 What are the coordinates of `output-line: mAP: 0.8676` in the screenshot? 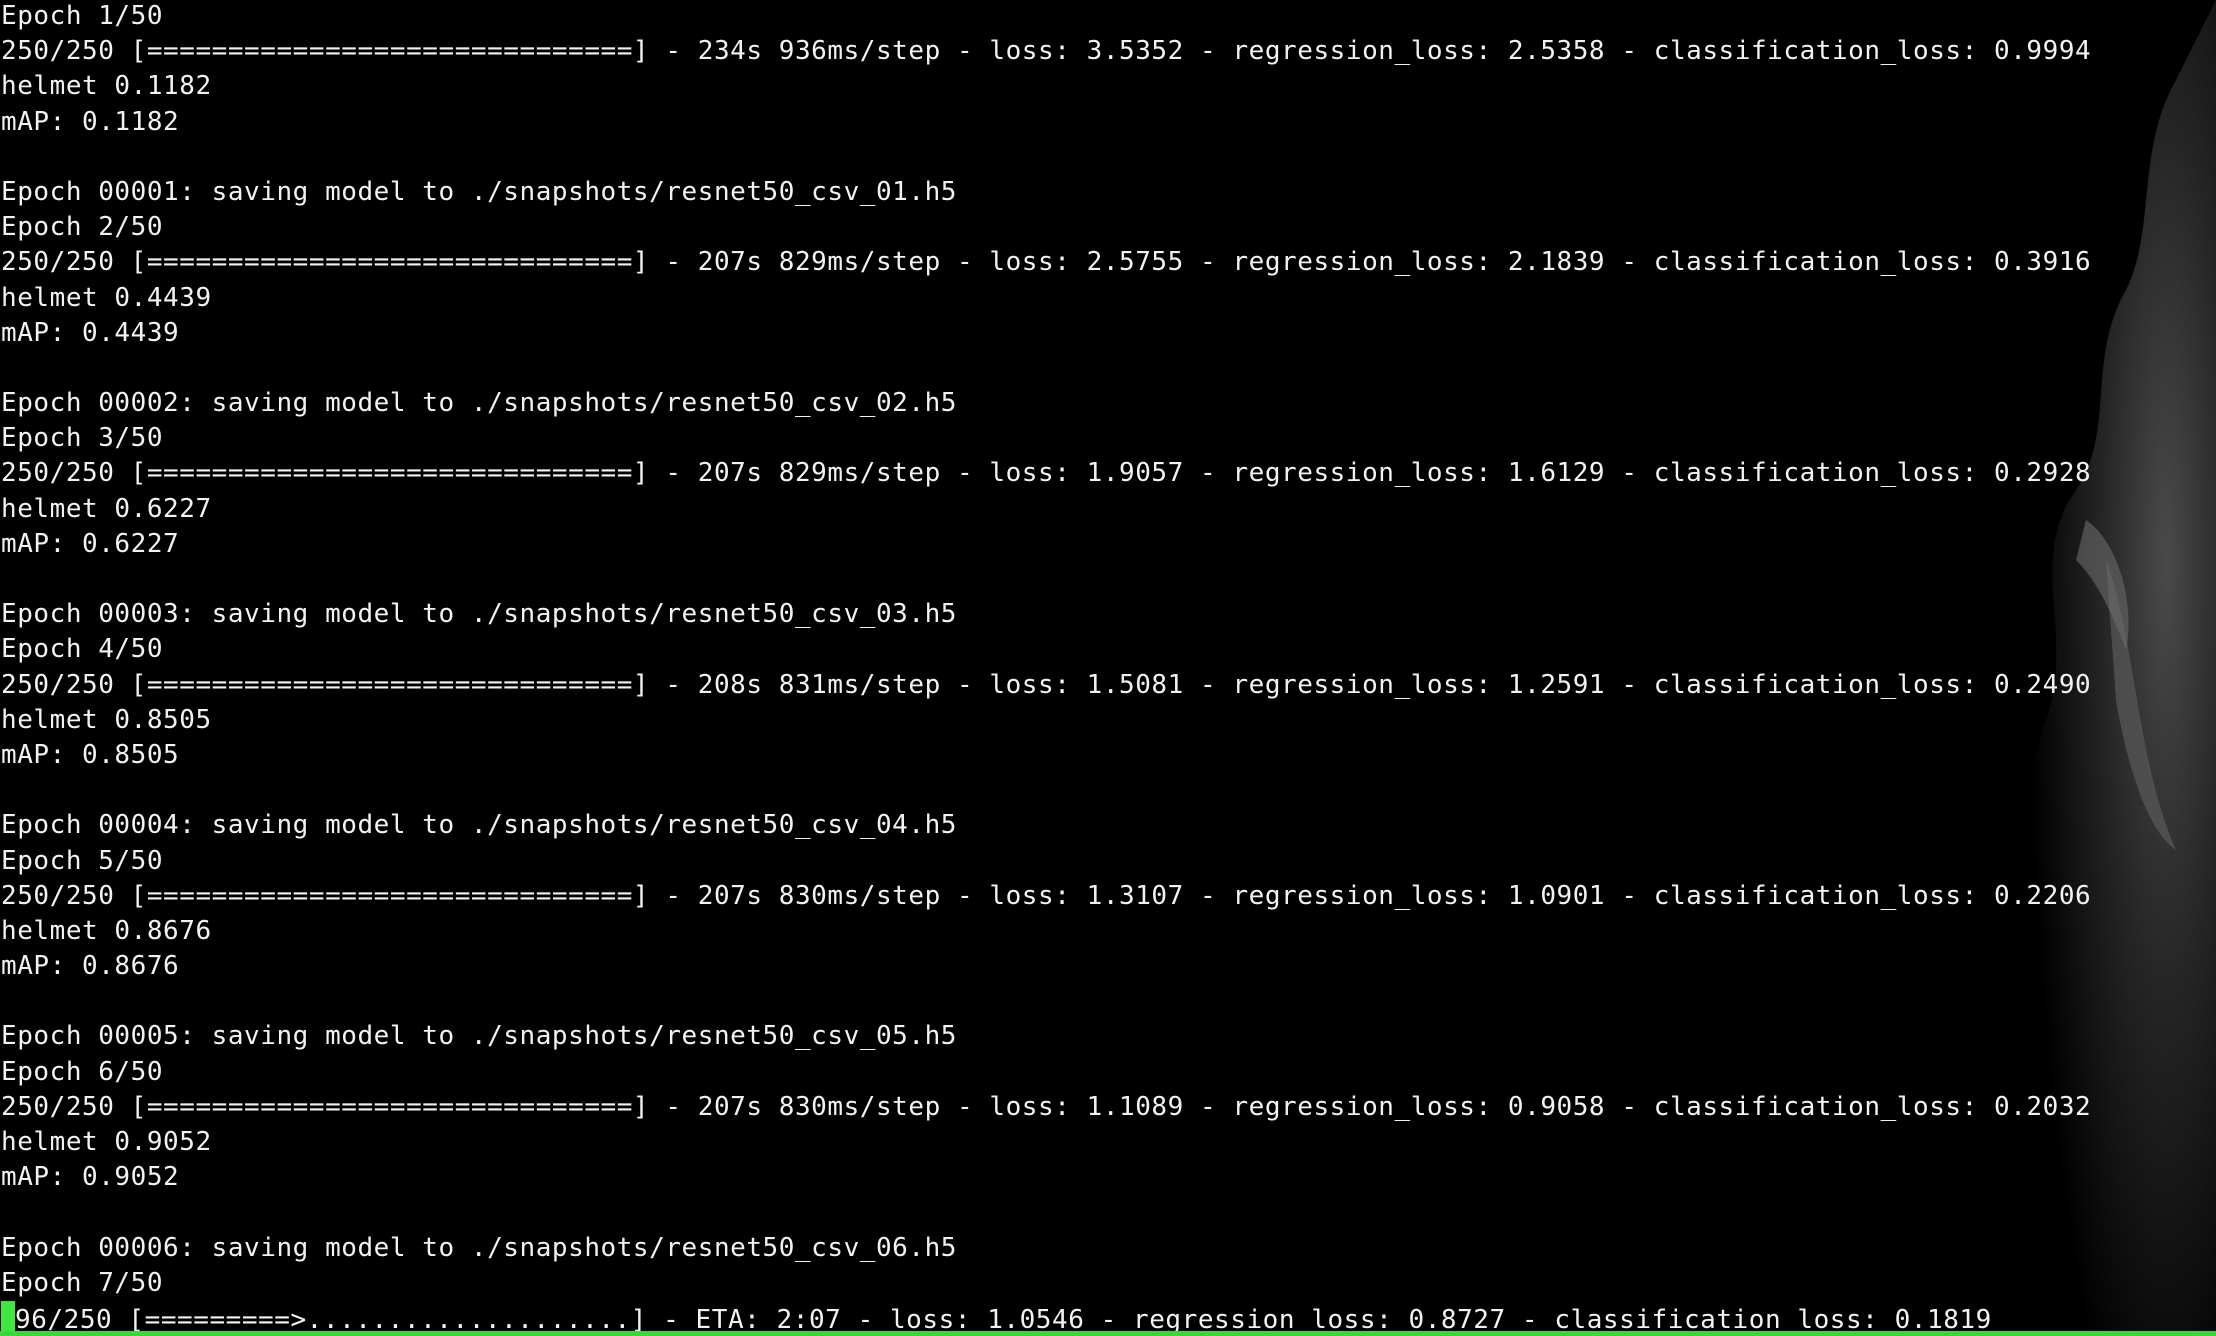 It's located at (90, 966).